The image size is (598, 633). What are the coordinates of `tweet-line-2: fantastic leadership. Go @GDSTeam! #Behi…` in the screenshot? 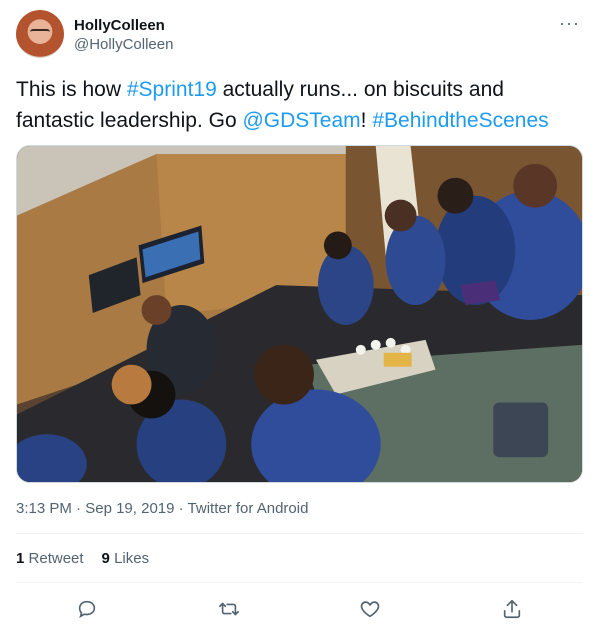 It's located at (301, 120).